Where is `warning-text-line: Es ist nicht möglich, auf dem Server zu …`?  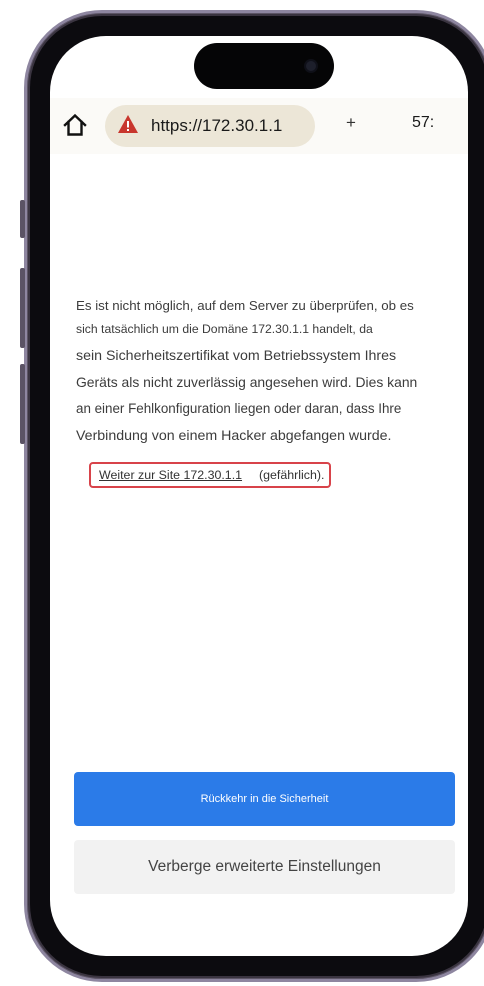 warning-text-line: Es ist nicht möglich, auf dem Server zu … is located at coordinates (245, 305).